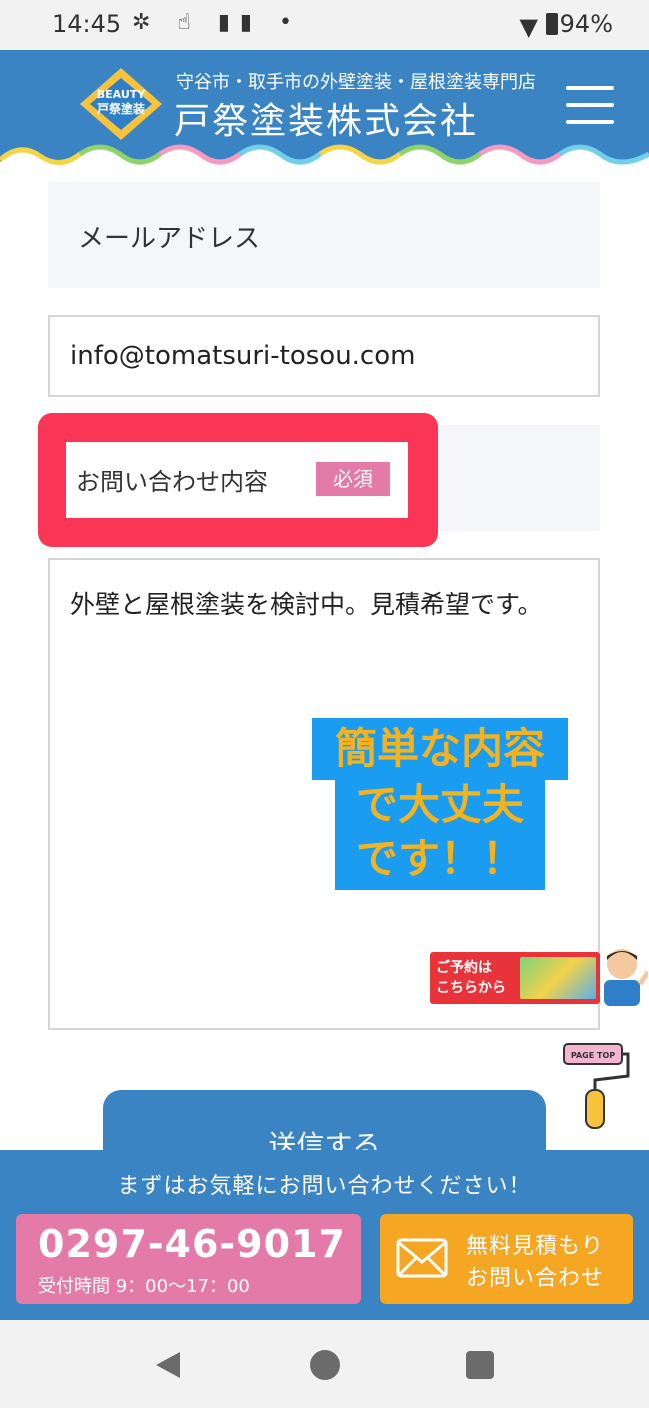 Image resolution: width=649 pixels, height=1408 pixels. I want to click on email-label: メールアドレス, so click(169, 239).